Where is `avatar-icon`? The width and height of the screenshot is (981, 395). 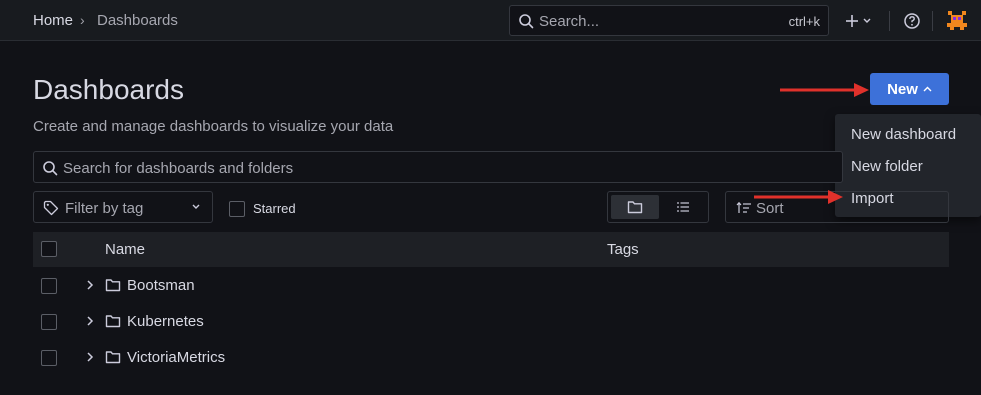 avatar-icon is located at coordinates (957, 20).